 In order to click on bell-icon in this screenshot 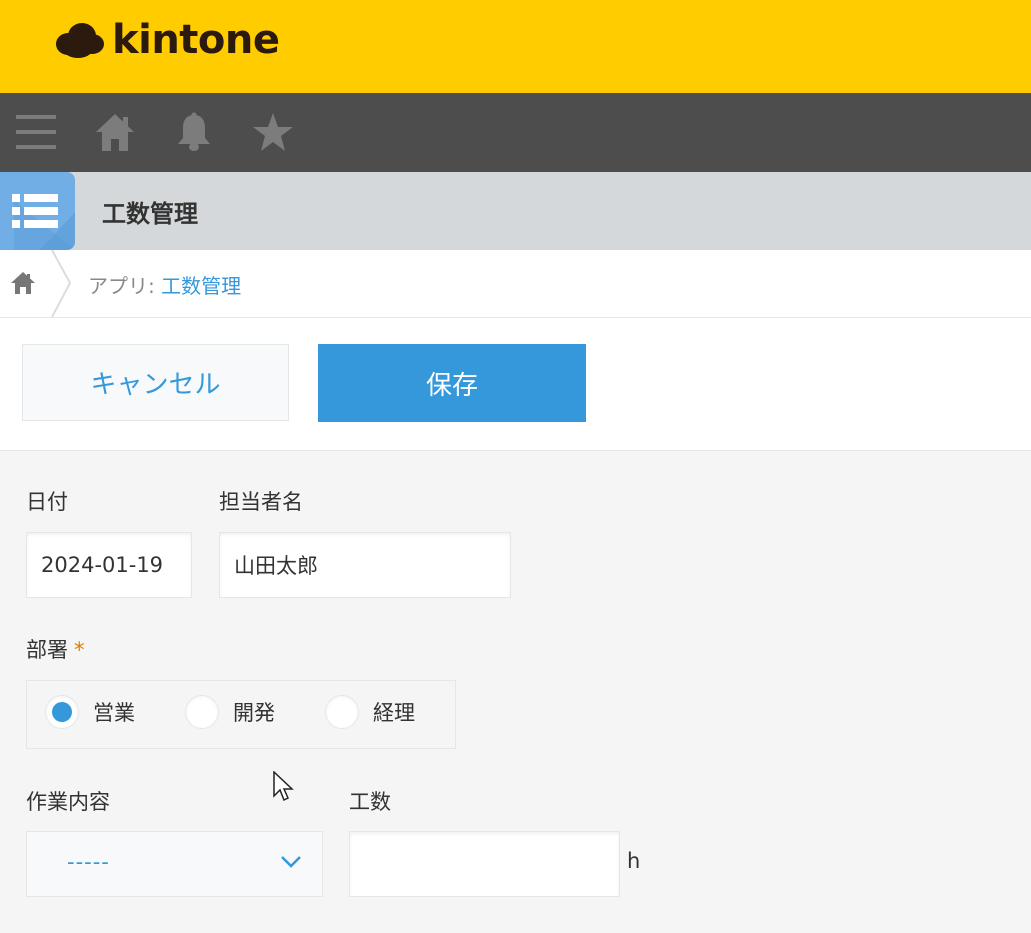, I will do `click(194, 132)`.